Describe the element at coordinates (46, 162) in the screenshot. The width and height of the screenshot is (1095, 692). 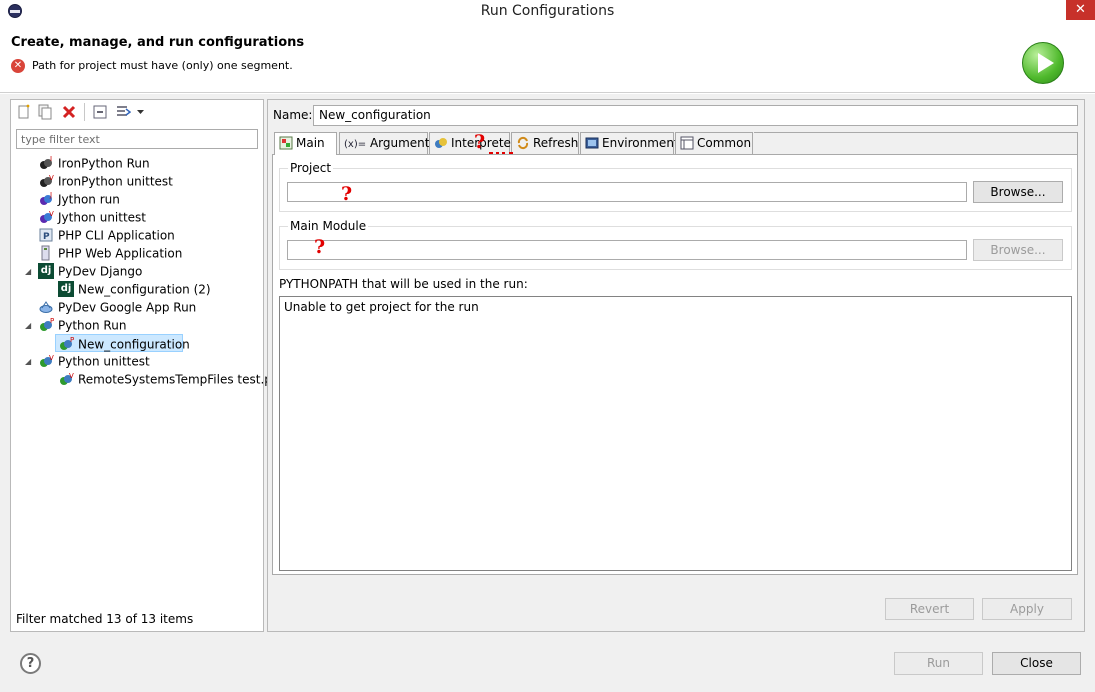
I see `ironpython-run-icon: I` at that location.